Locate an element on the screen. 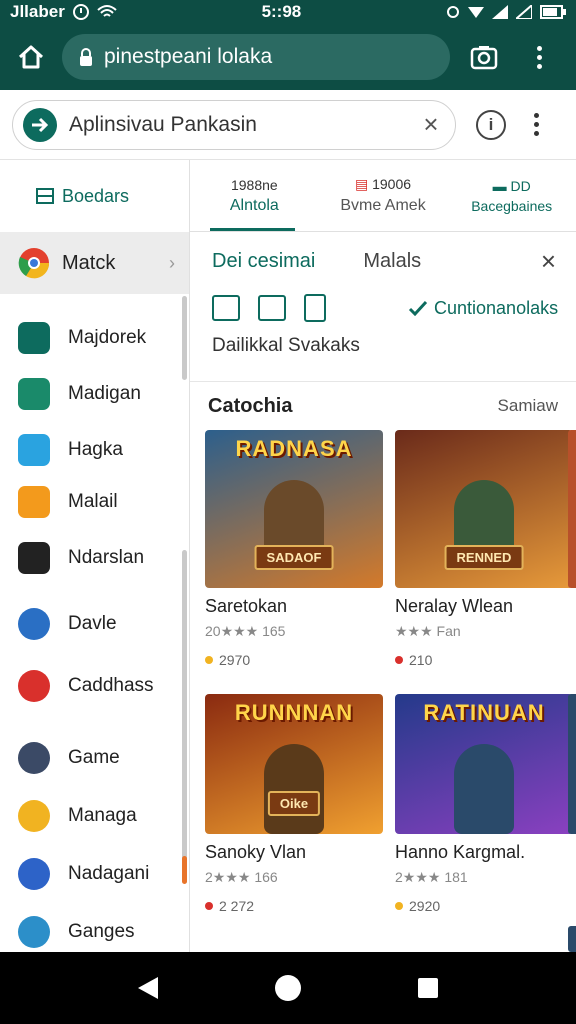  tab-alntola: 1988ne Alntola is located at coordinates (254, 195).